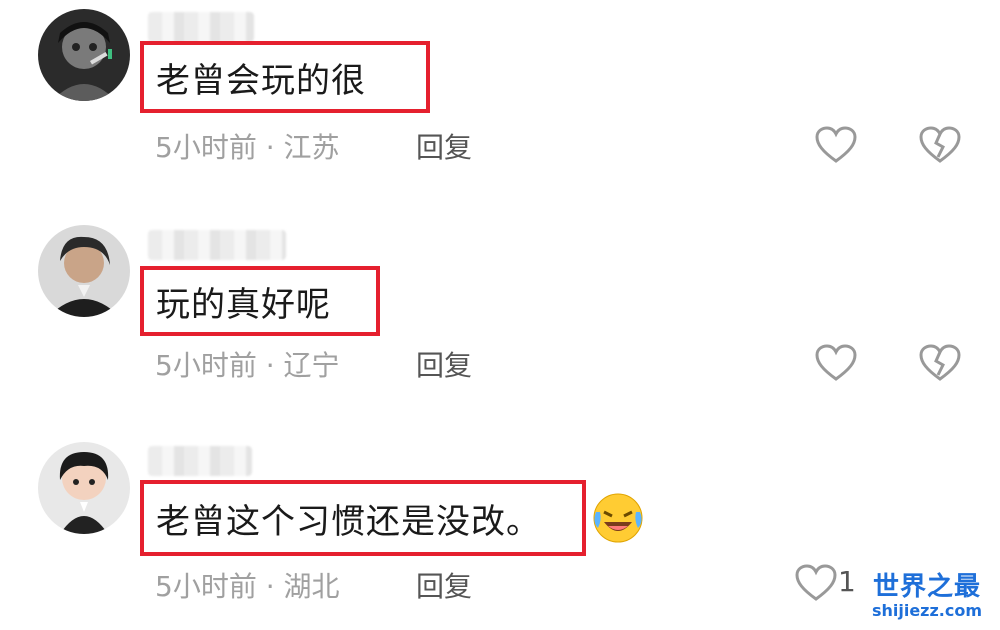 Image resolution: width=1000 pixels, height=630 pixels. What do you see at coordinates (847, 581) in the screenshot?
I see `like-count: 1` at bounding box center [847, 581].